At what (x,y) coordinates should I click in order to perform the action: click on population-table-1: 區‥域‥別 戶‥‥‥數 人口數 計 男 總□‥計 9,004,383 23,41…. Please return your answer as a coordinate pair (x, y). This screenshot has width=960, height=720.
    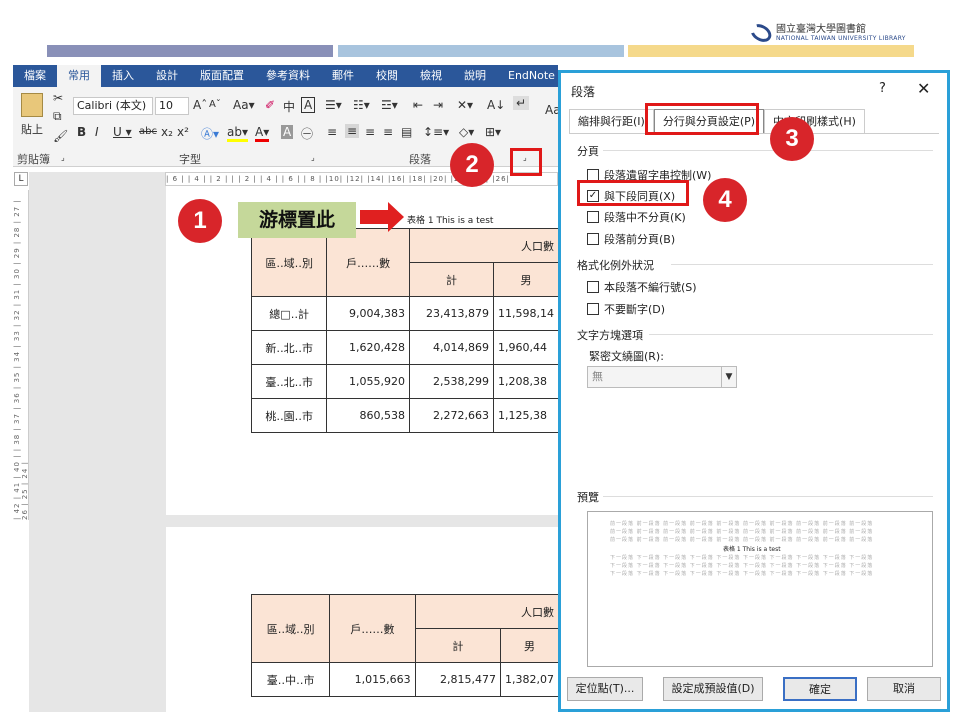
    Looking at the image, I should click on (405, 330).